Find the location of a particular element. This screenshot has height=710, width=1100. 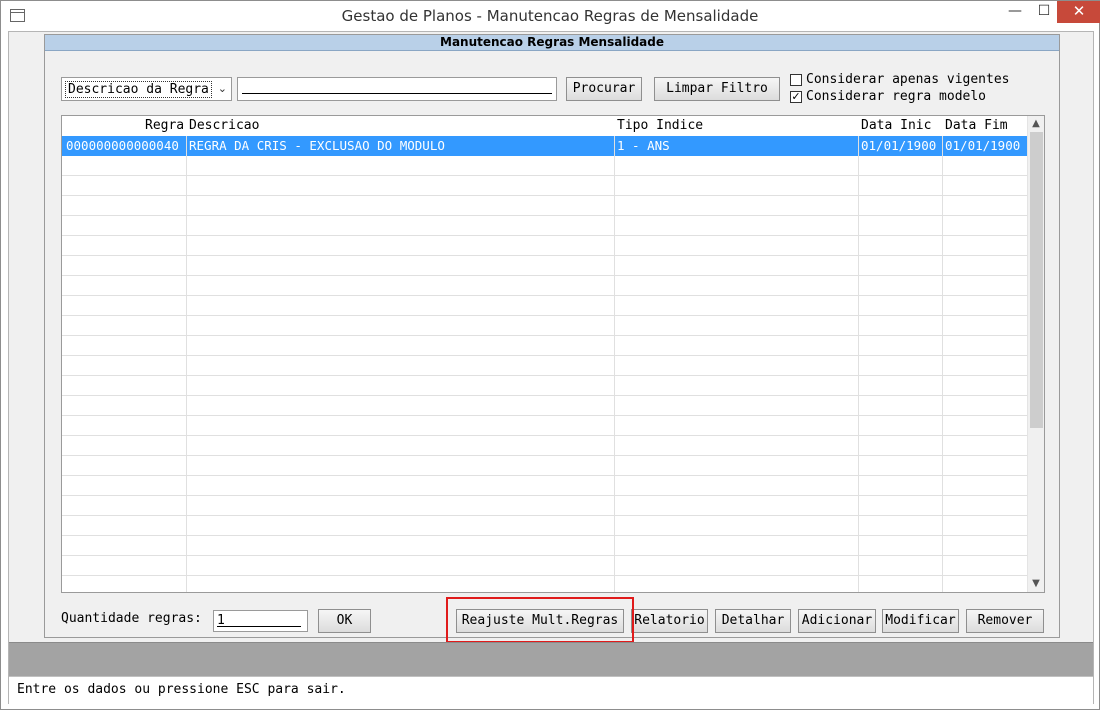

scroll-down-icon: ▼ is located at coordinates (1036, 584).